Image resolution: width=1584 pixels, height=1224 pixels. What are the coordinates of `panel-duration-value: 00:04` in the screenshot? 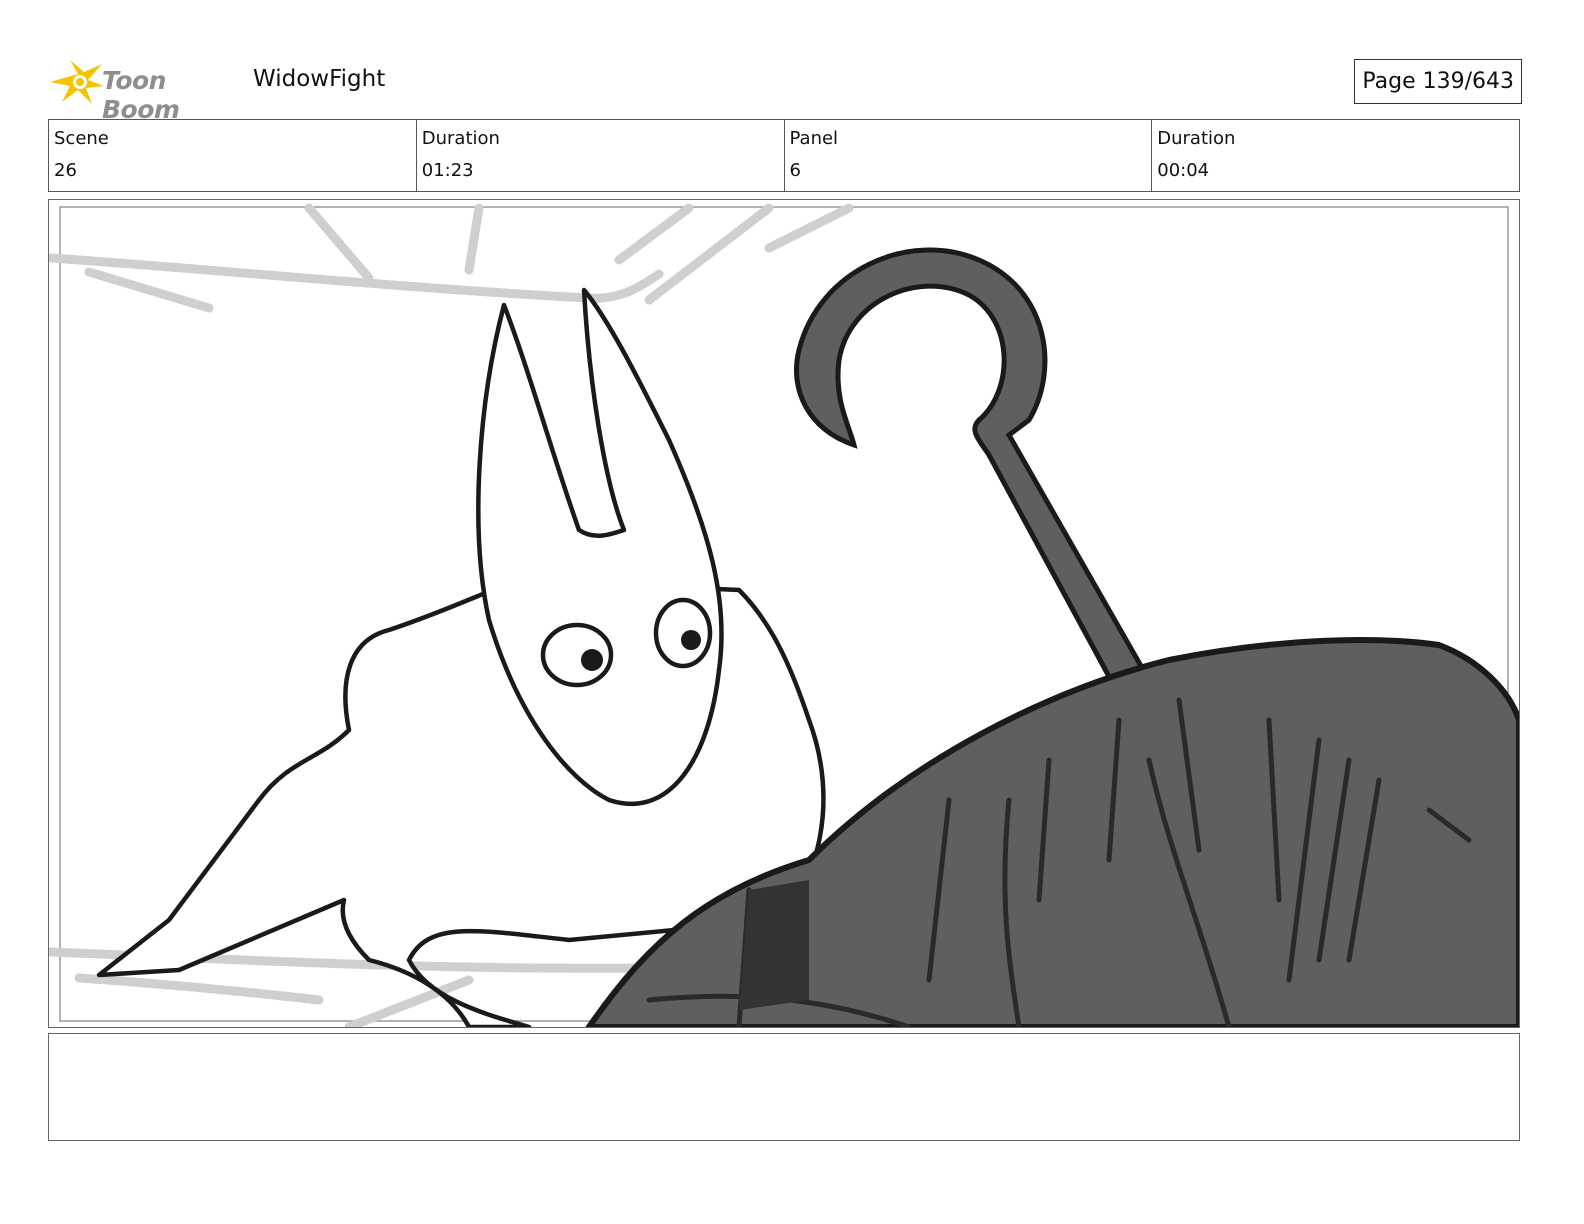 It's located at (1183, 170).